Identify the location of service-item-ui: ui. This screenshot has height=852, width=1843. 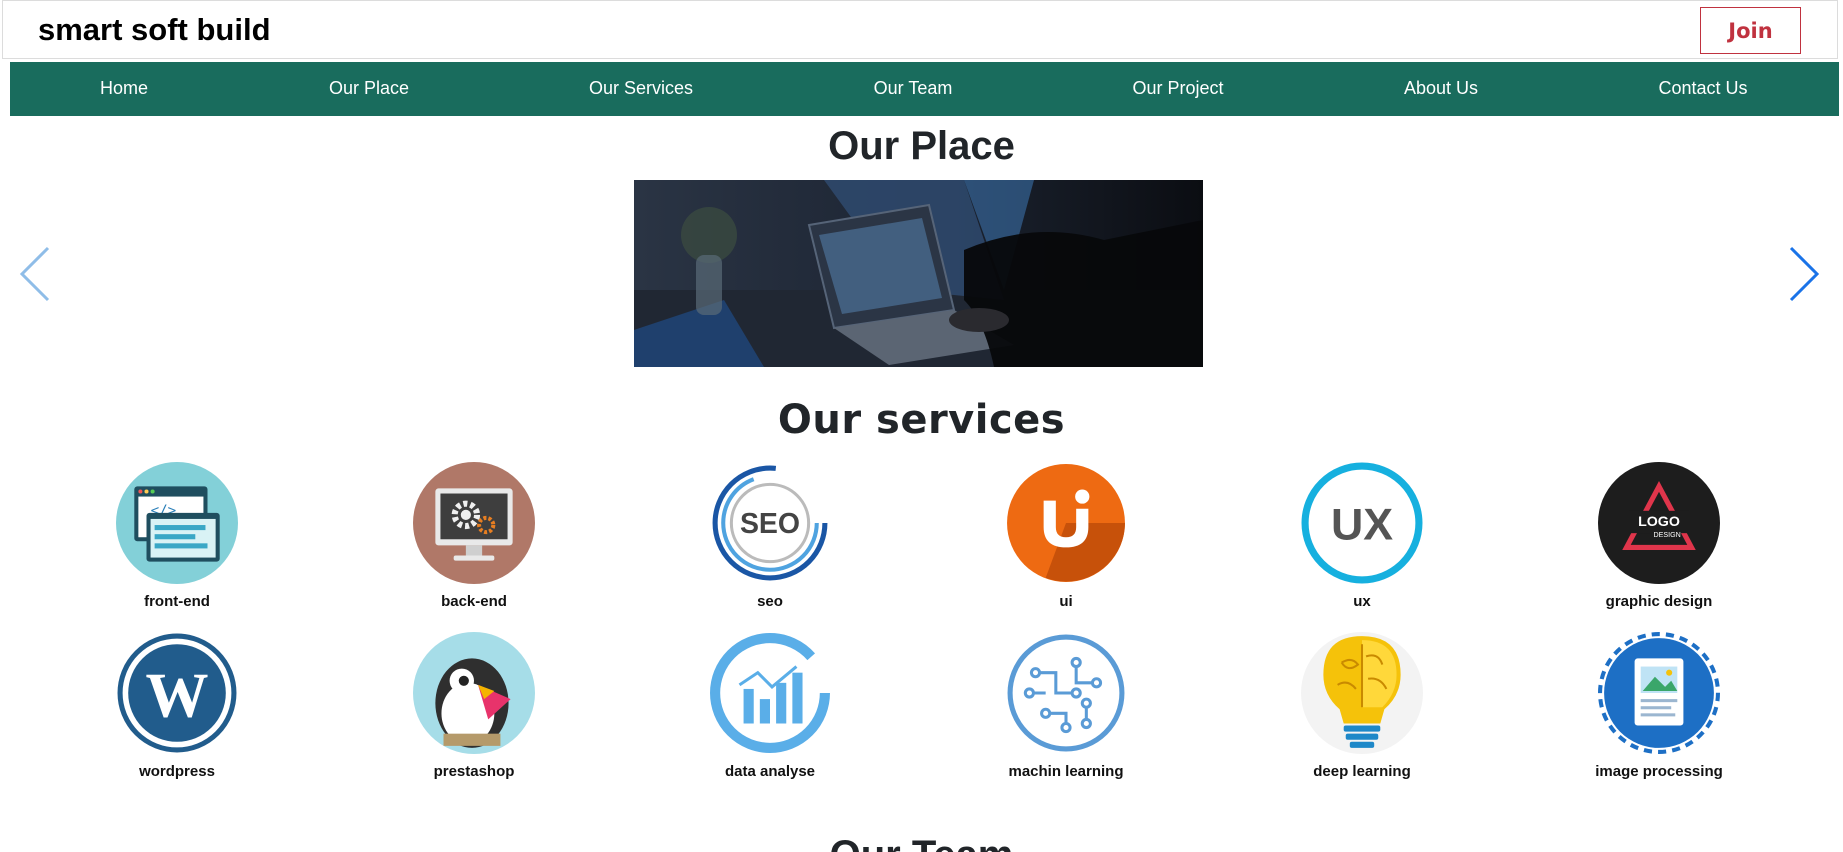
(1066, 536).